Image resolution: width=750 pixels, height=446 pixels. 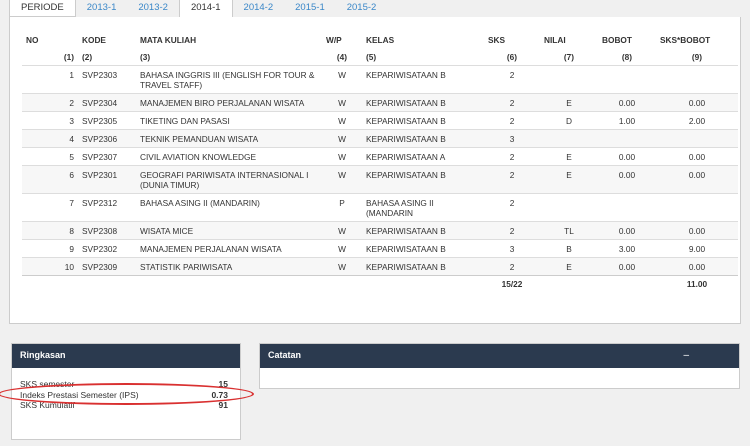 I want to click on summary-value: 15, so click(x=223, y=384).